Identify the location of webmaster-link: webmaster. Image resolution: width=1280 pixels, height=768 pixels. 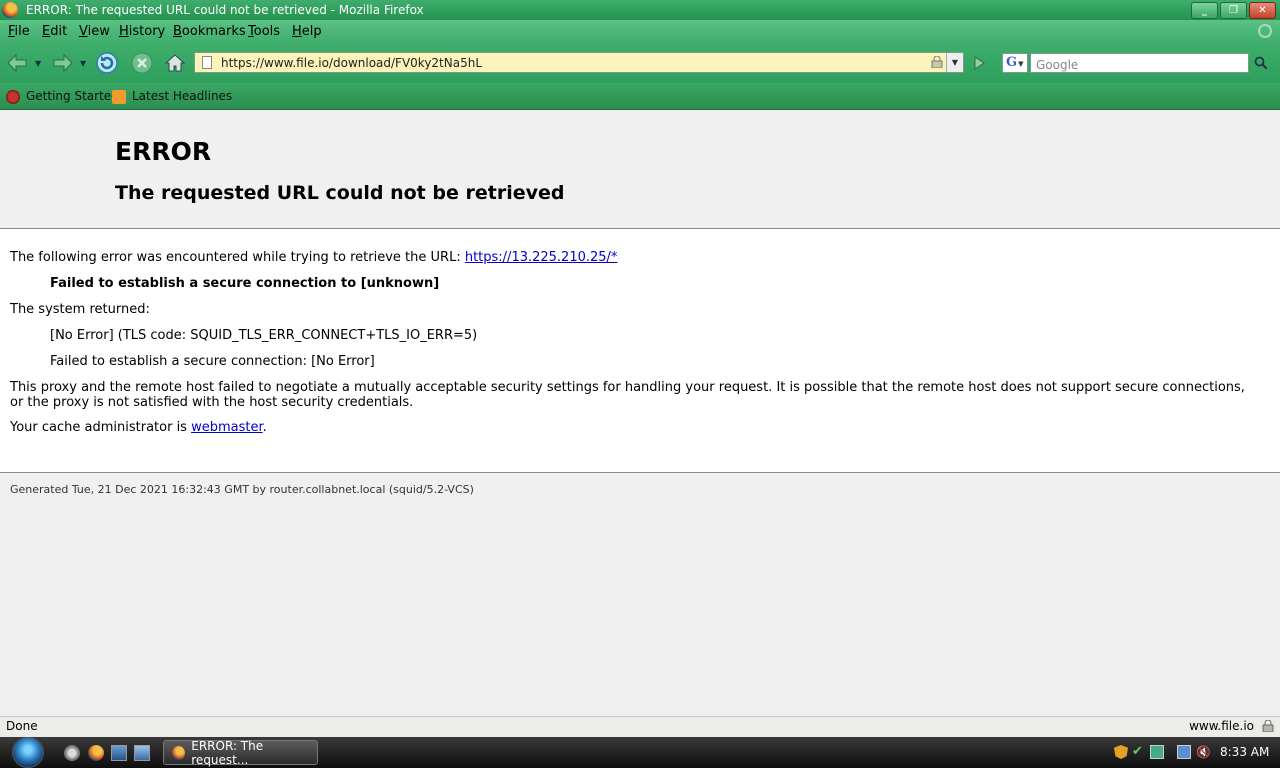
(227, 427).